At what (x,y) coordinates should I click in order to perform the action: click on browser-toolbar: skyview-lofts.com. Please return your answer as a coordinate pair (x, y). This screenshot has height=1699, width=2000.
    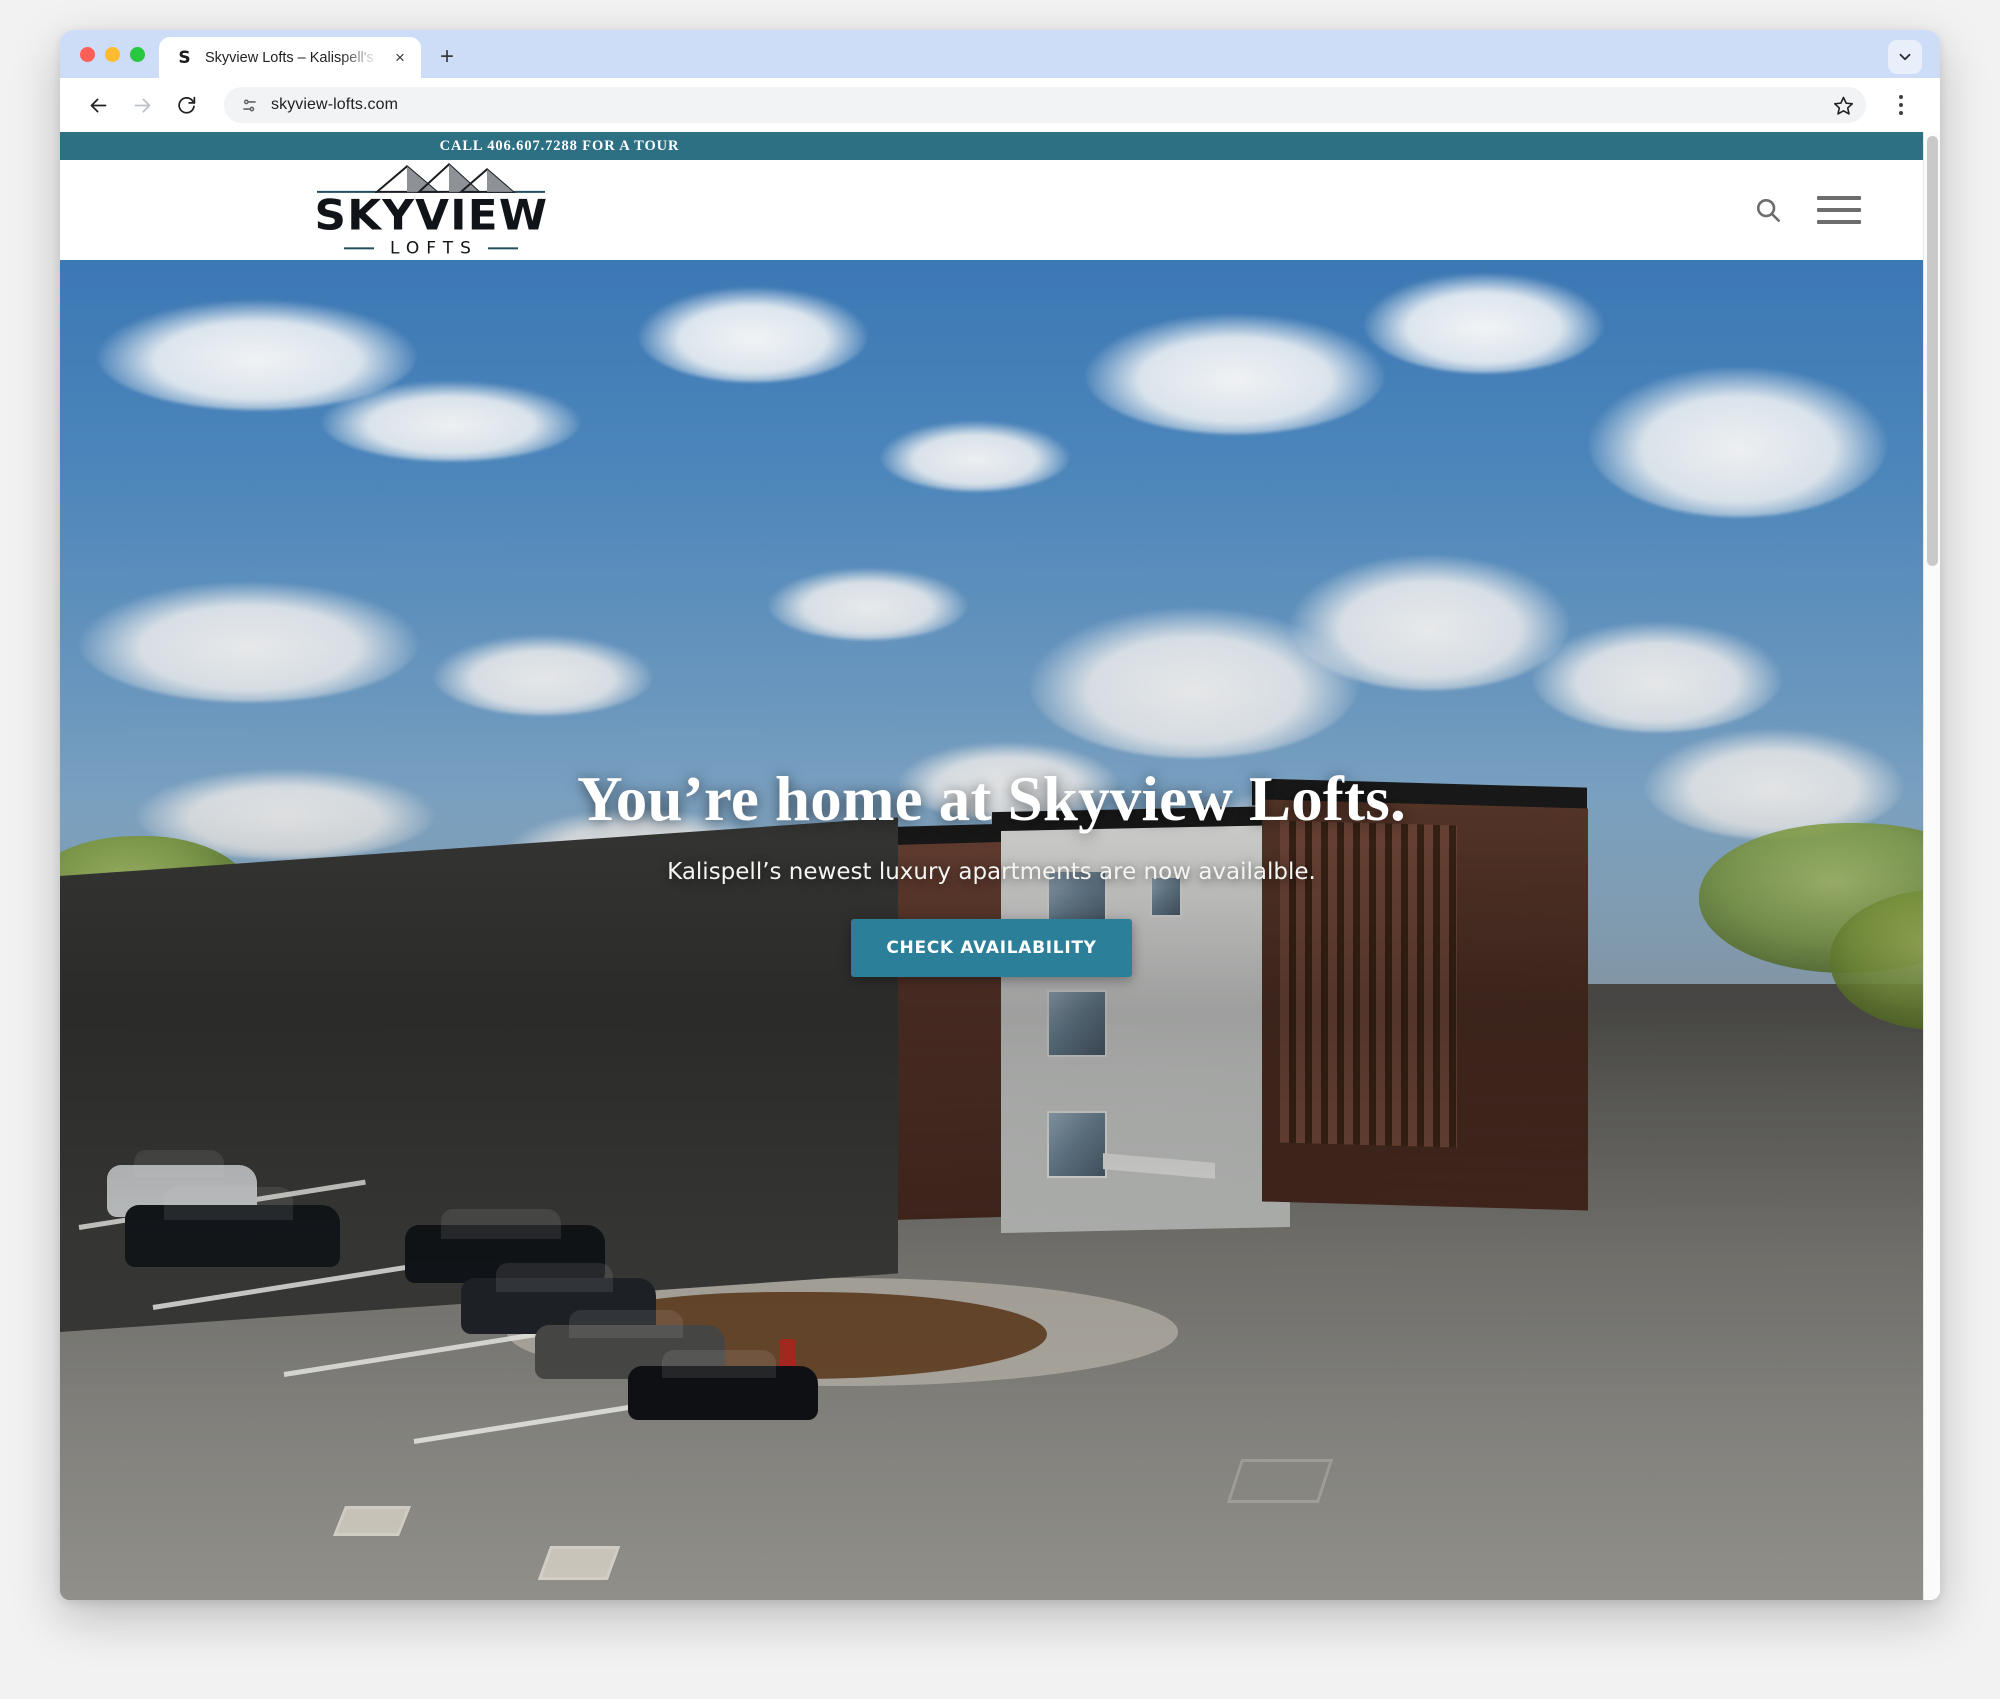
    Looking at the image, I should click on (1000, 105).